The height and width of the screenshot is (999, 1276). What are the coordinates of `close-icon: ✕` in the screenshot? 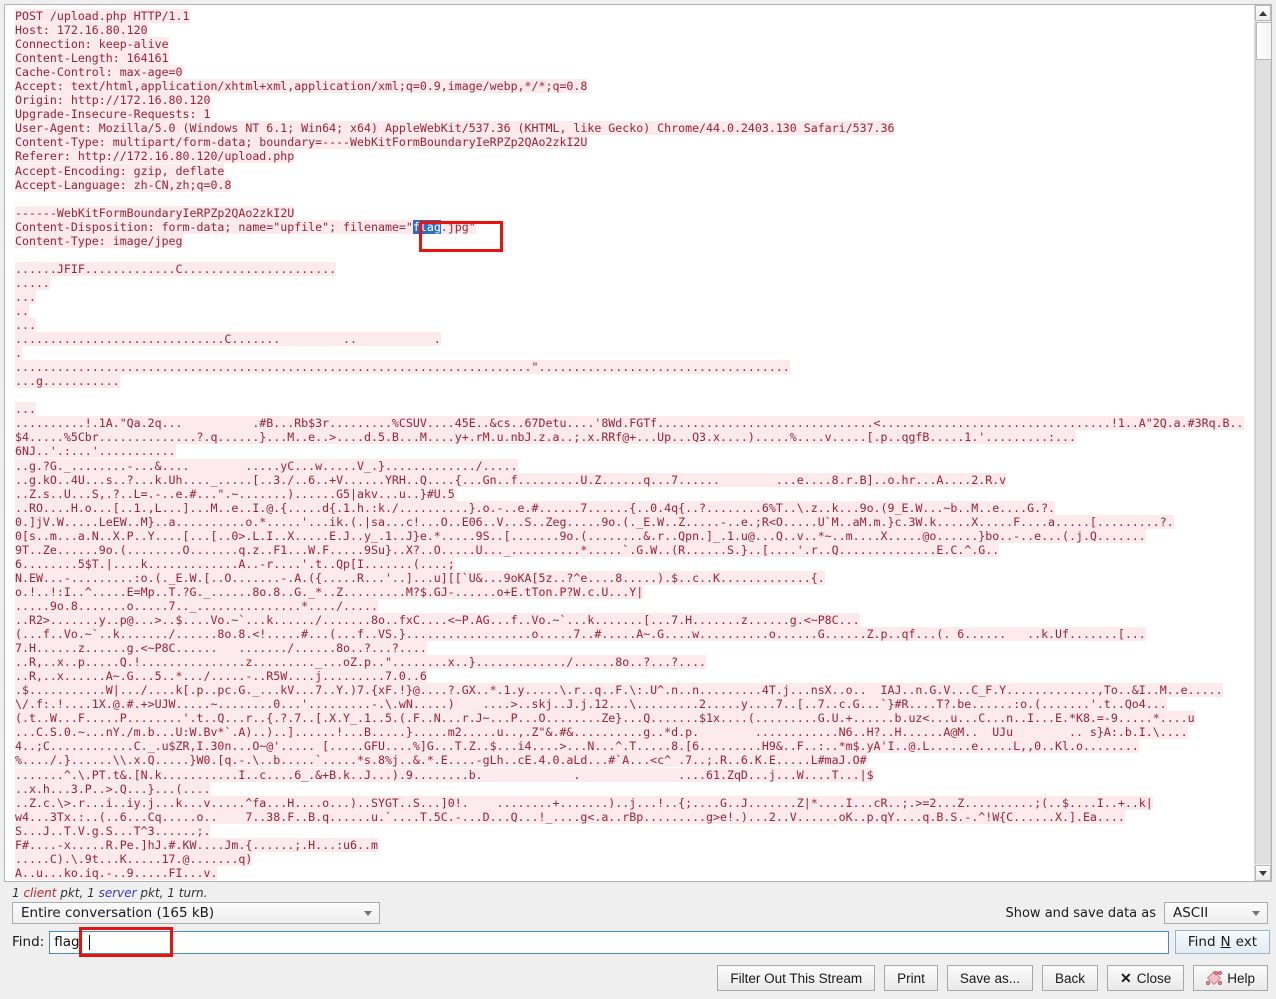 It's located at (1125, 978).